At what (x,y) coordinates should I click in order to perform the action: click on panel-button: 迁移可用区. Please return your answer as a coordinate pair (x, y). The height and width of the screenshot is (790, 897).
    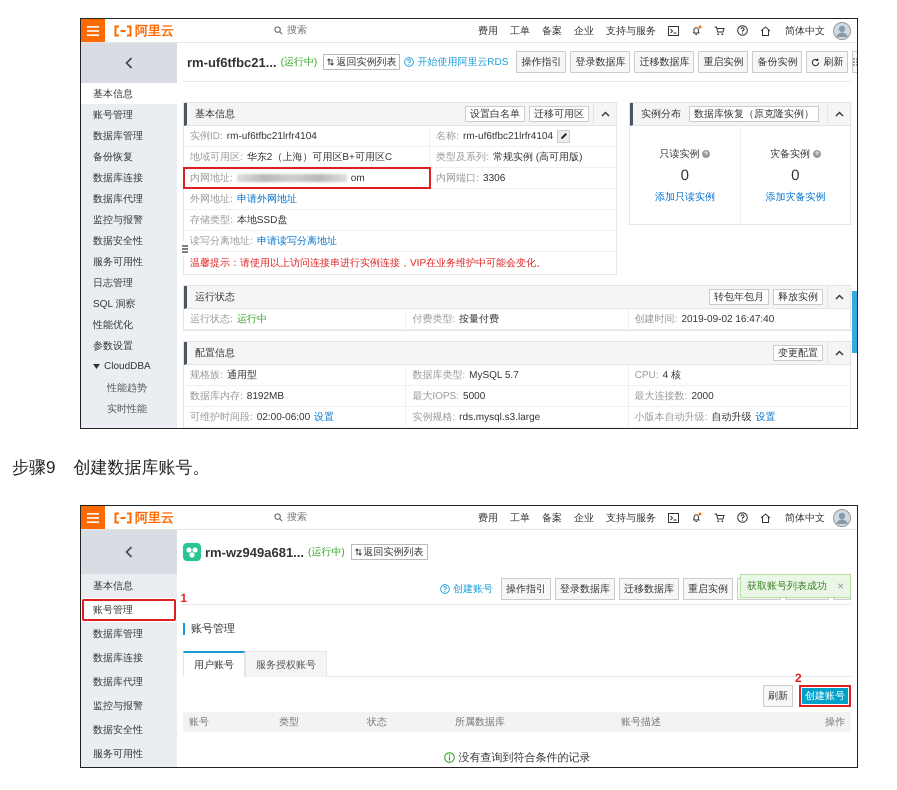
    Looking at the image, I should click on (559, 114).